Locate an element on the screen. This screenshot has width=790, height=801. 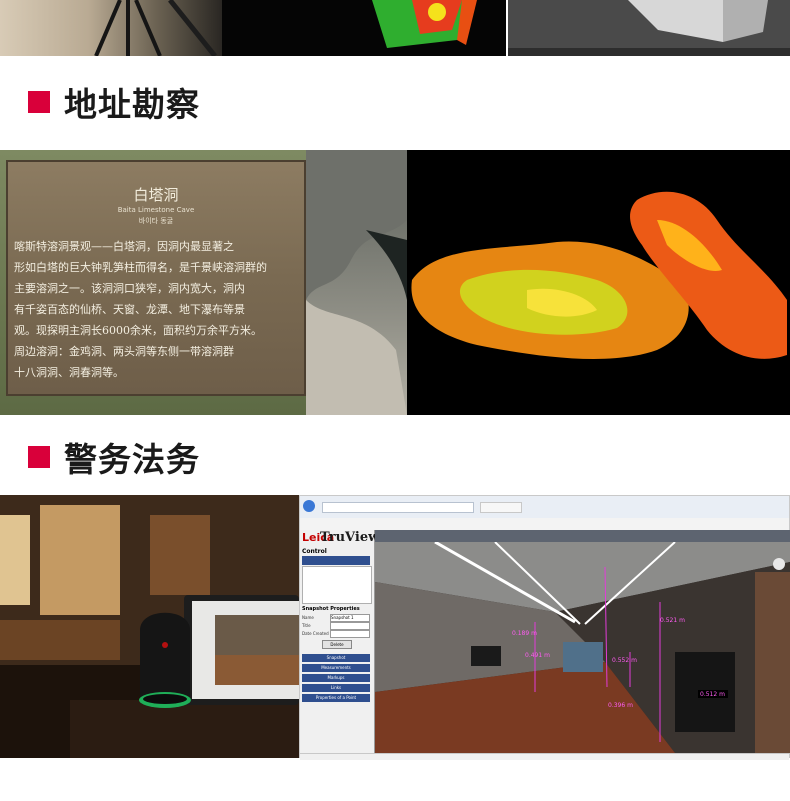
panel-markups: Markups is located at coordinates (336, 678).